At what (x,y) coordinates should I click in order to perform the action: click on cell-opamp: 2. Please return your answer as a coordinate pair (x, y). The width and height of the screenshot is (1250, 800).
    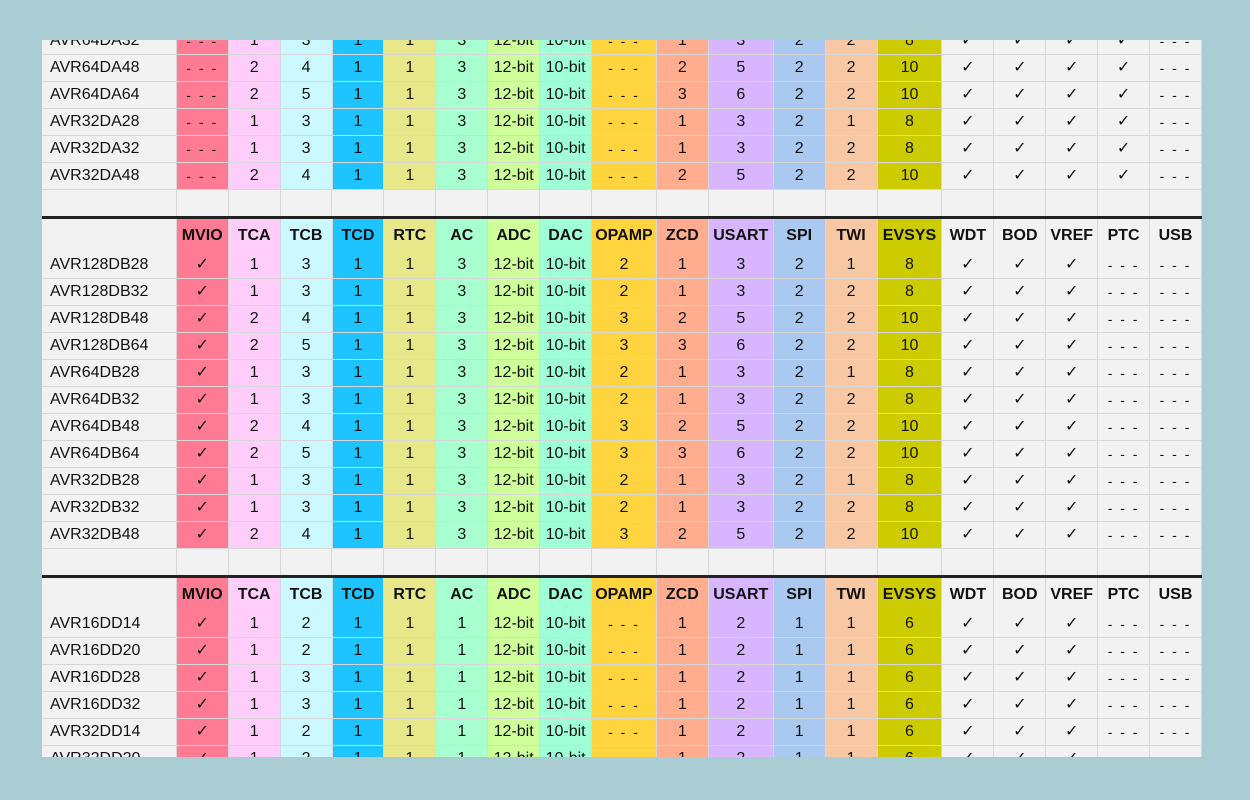
    Looking at the image, I should click on (624, 508).